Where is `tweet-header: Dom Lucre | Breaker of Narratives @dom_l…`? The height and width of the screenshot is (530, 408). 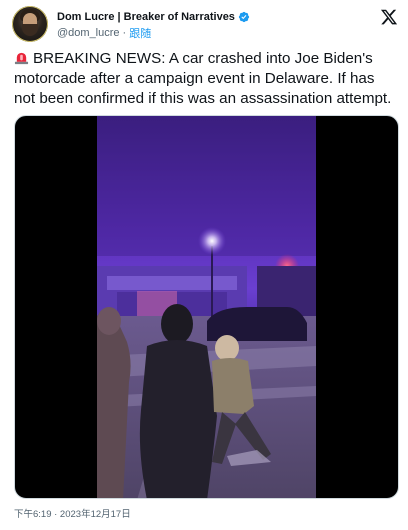 tweet-header: Dom Lucre | Breaker of Narratives @dom_l… is located at coordinates (207, 24).